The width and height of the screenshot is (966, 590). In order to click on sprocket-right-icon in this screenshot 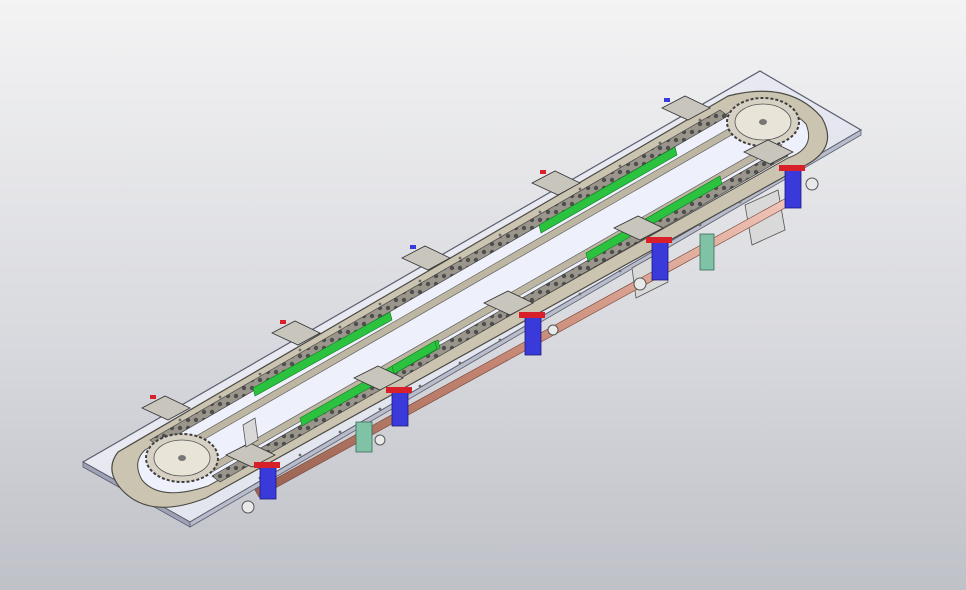, I will do `click(763, 122)`.